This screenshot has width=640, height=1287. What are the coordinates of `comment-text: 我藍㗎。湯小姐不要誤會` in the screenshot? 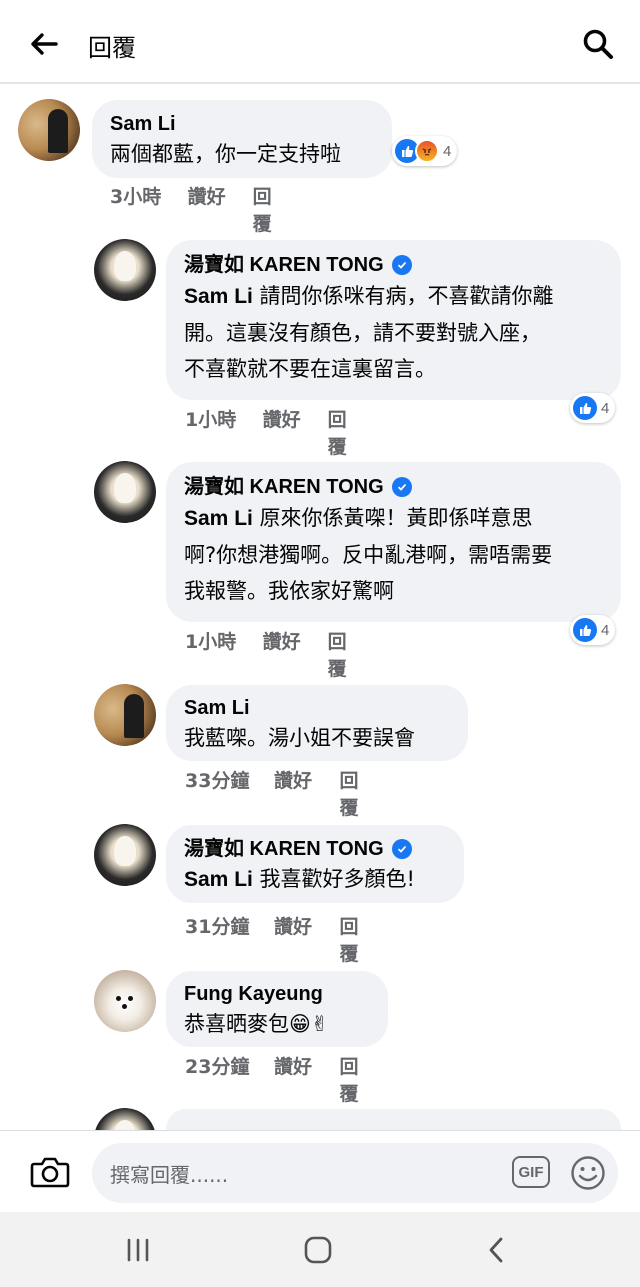 It's located at (299, 738).